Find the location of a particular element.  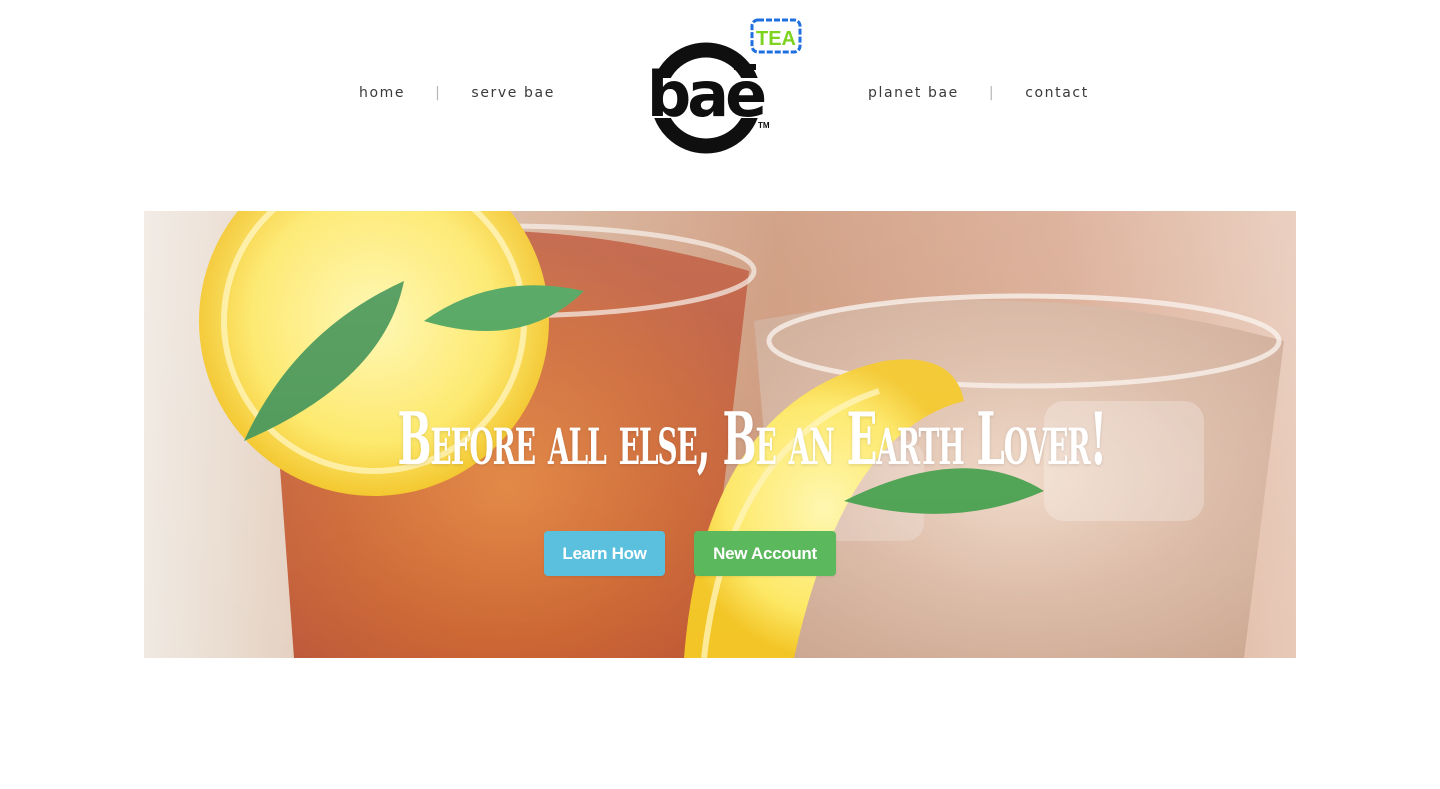

nav-left: home | serve bae is located at coordinates (457, 93).